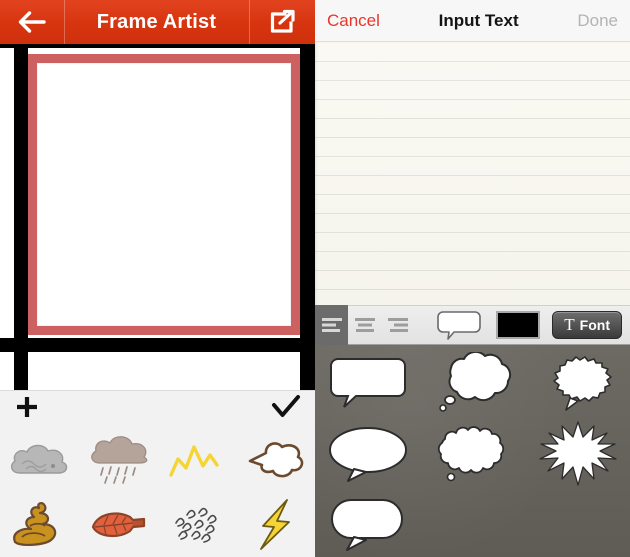  I want to click on sticker-puff, so click(276, 460).